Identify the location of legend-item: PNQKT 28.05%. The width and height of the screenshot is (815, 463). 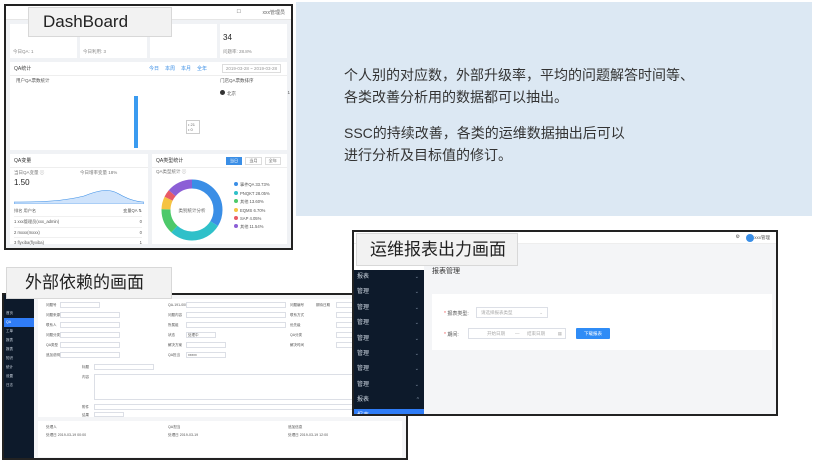
(252, 193).